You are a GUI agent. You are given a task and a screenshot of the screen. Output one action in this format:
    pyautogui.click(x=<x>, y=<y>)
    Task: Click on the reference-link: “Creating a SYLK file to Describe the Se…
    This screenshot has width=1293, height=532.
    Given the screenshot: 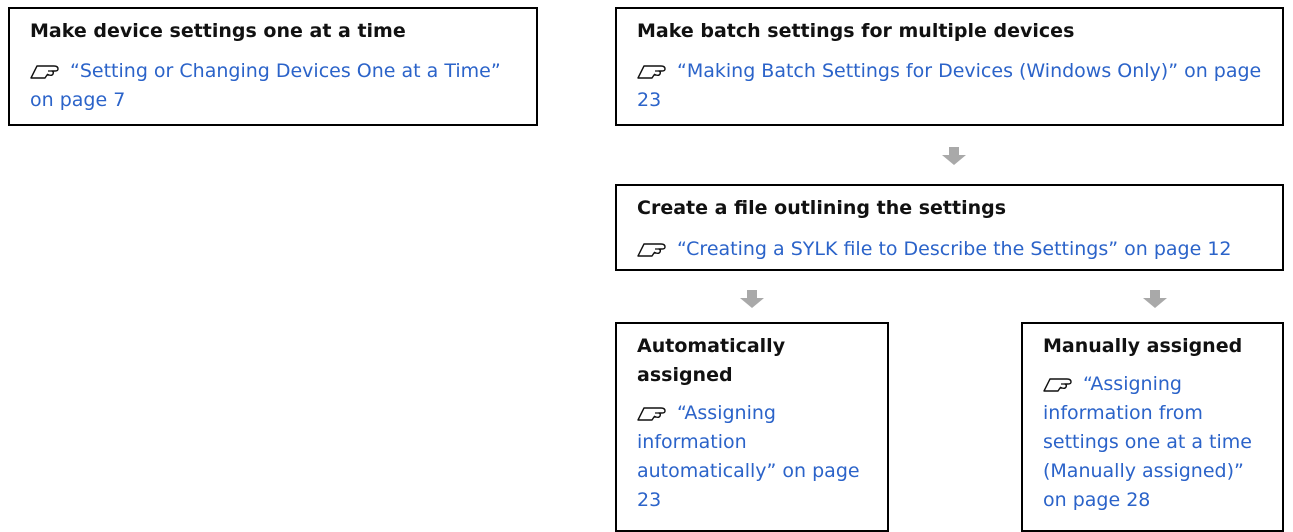 What is the action you would take?
    pyautogui.click(x=949, y=249)
    